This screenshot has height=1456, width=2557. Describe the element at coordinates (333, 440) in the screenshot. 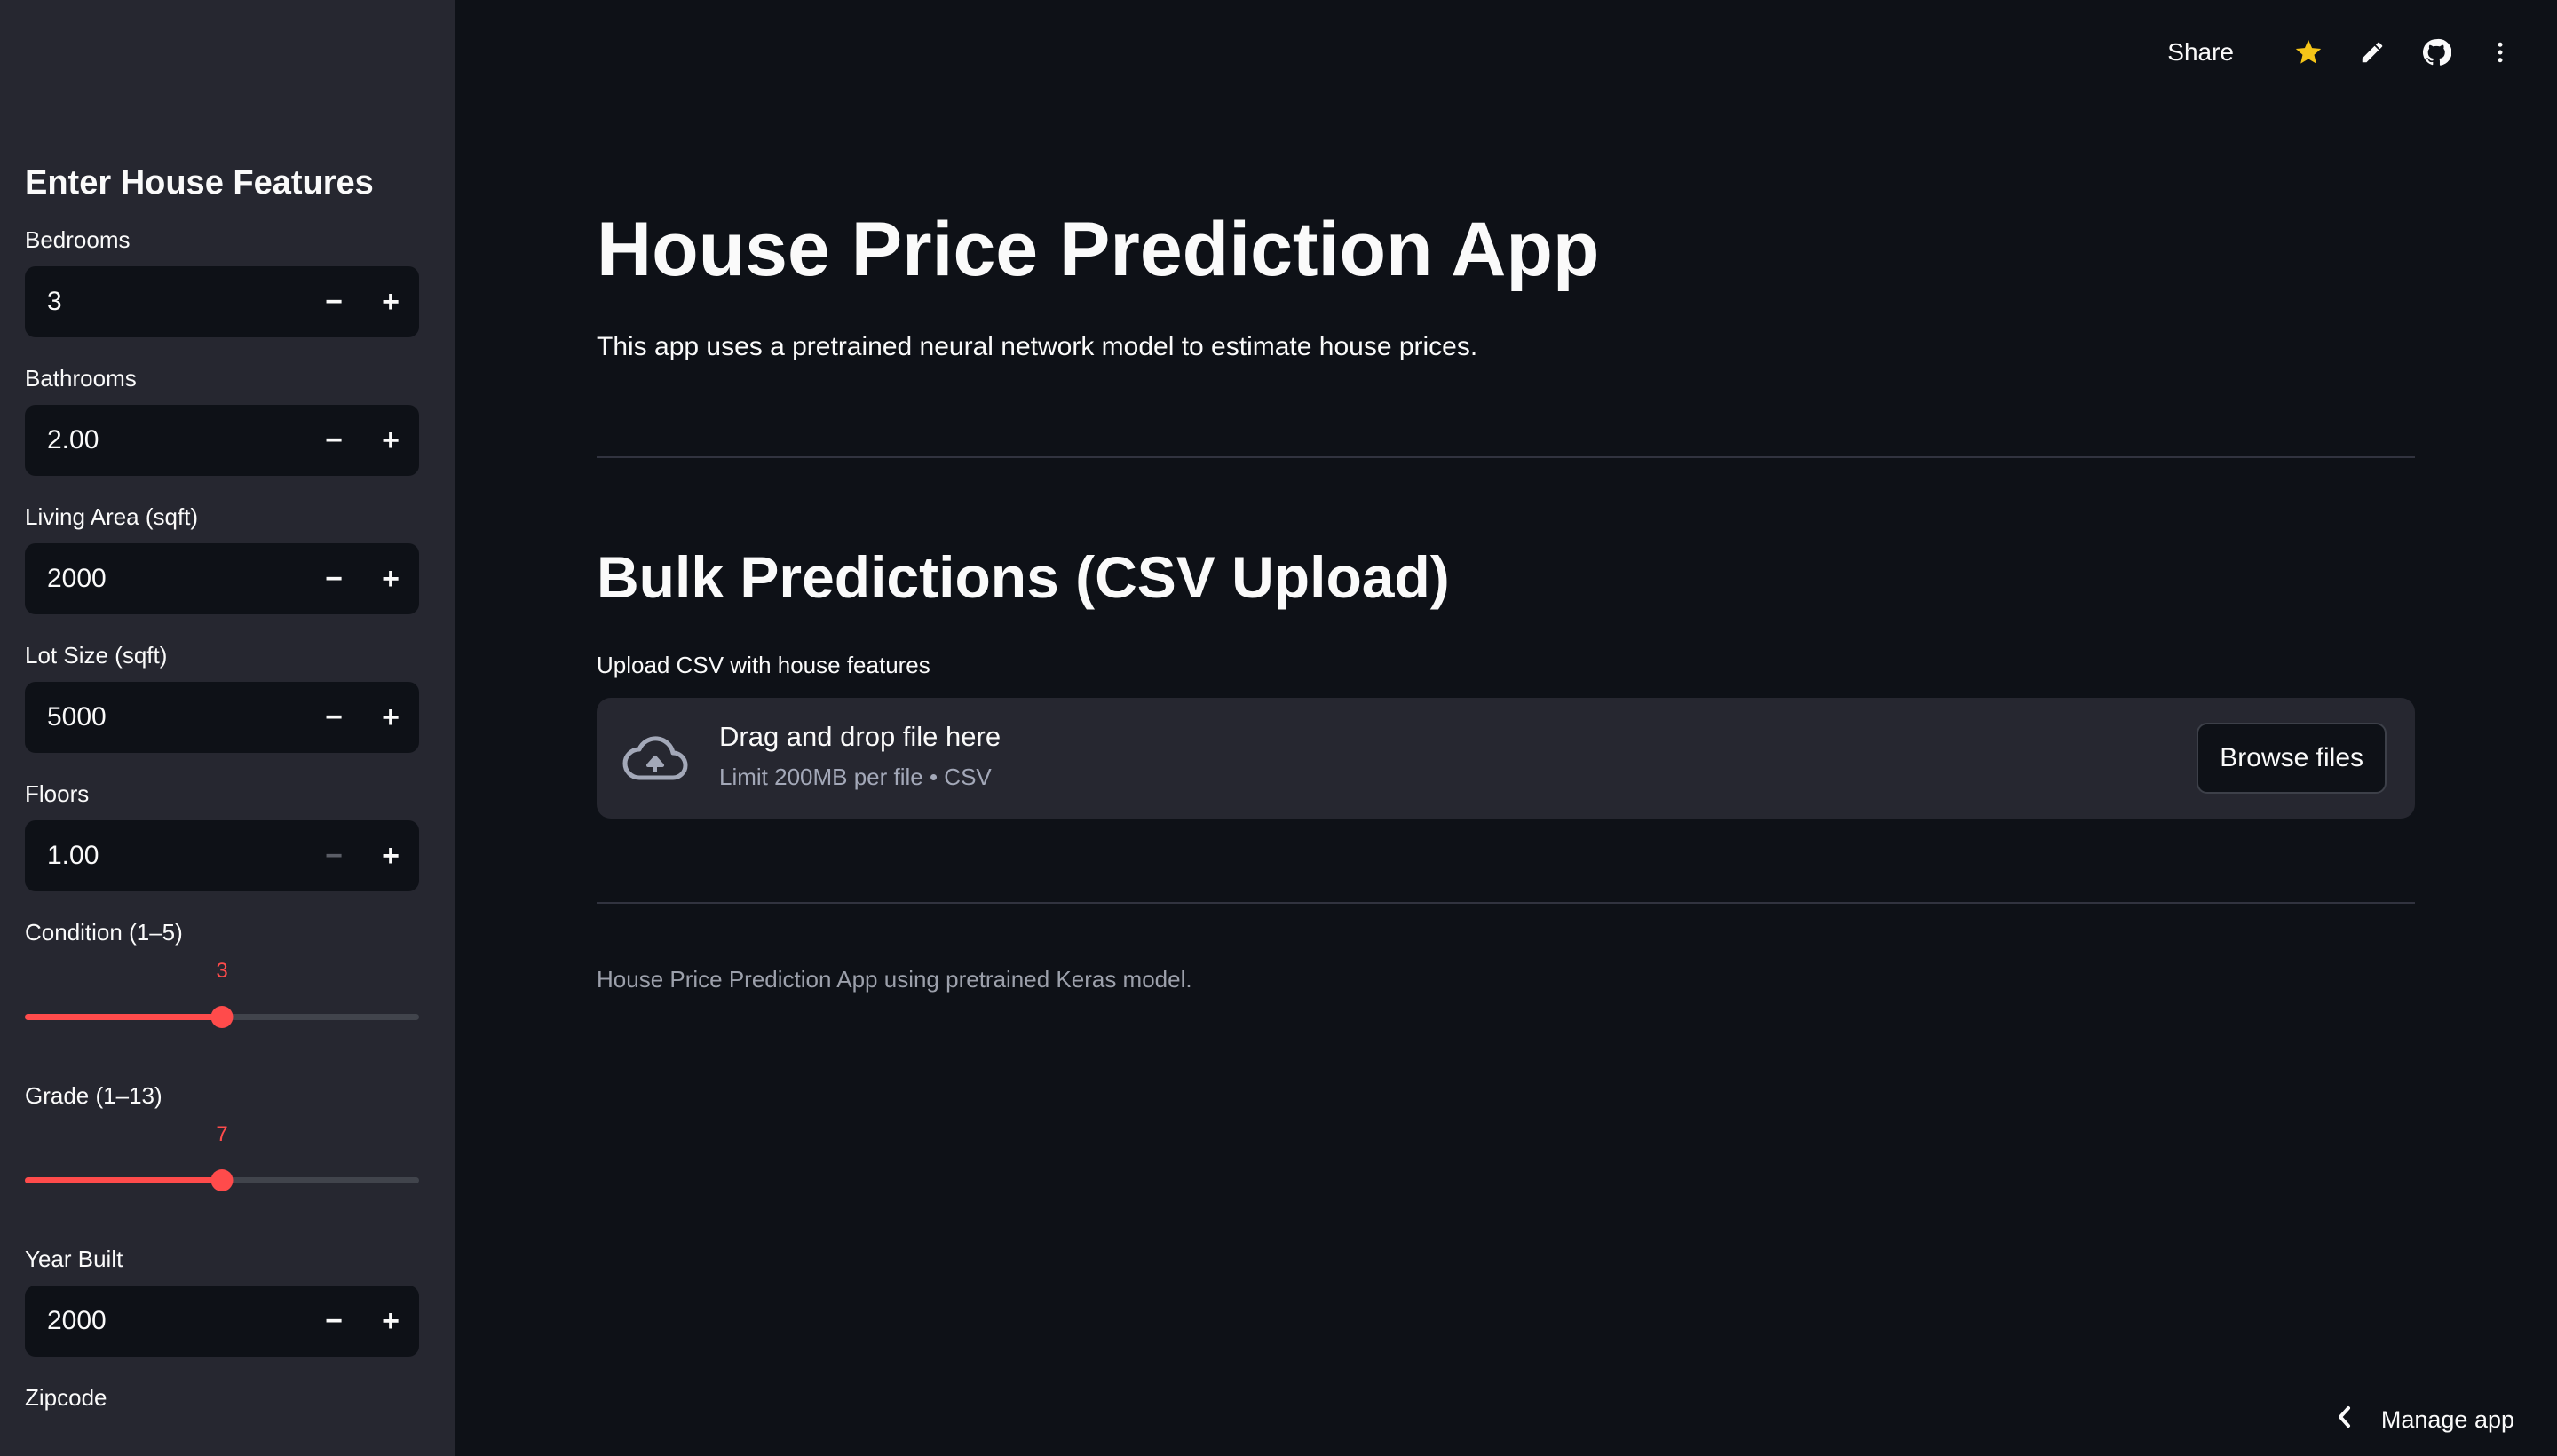

I see `bathrooms-decrement-button: −` at that location.